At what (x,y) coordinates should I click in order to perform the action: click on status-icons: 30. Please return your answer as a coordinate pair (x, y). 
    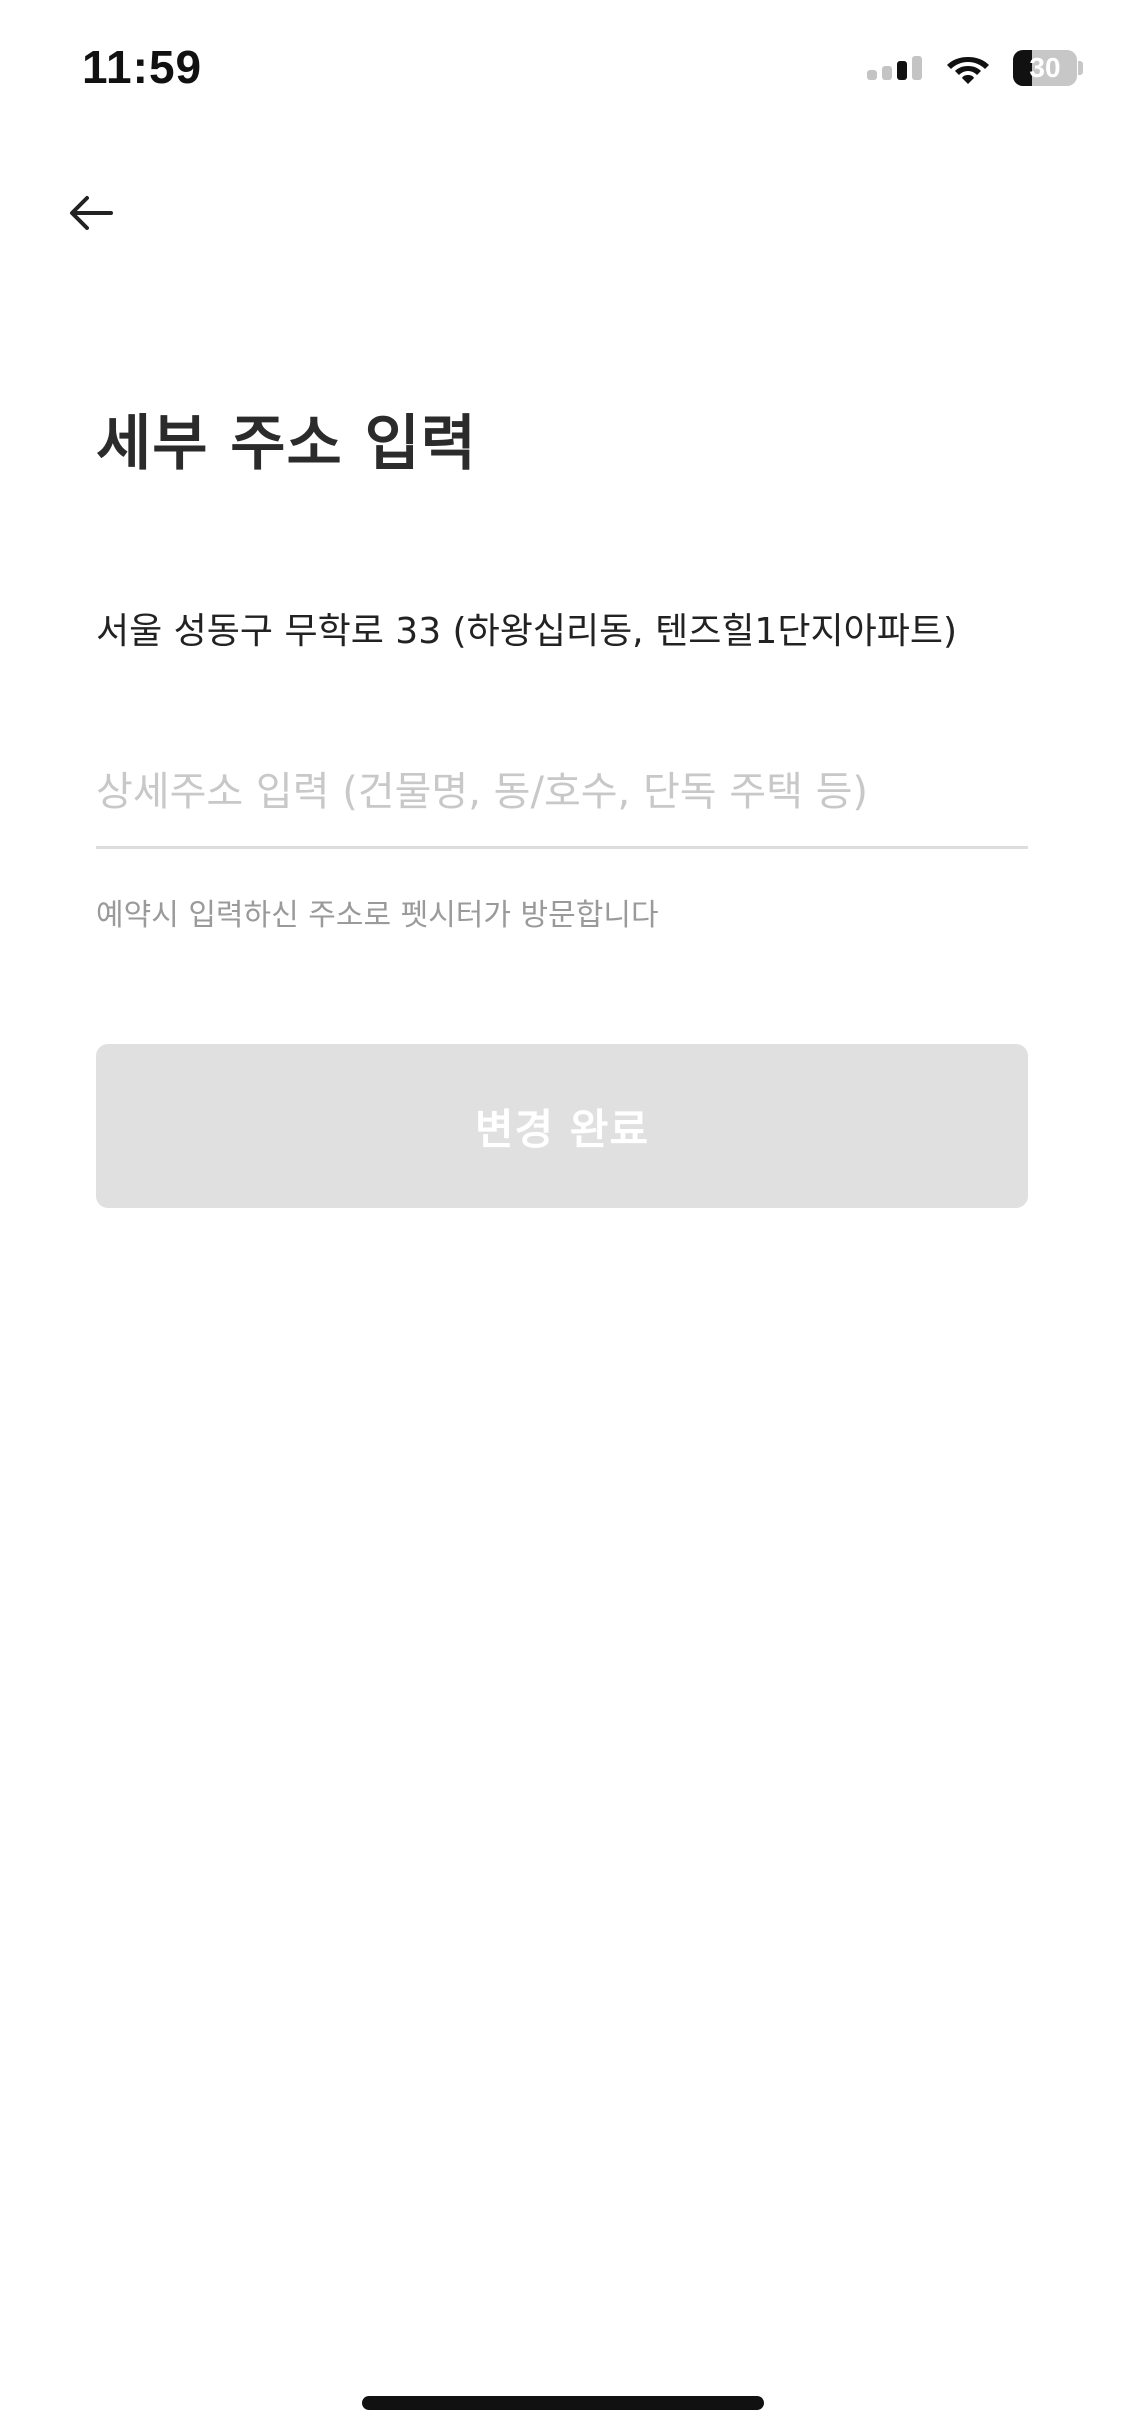
    Looking at the image, I should click on (975, 68).